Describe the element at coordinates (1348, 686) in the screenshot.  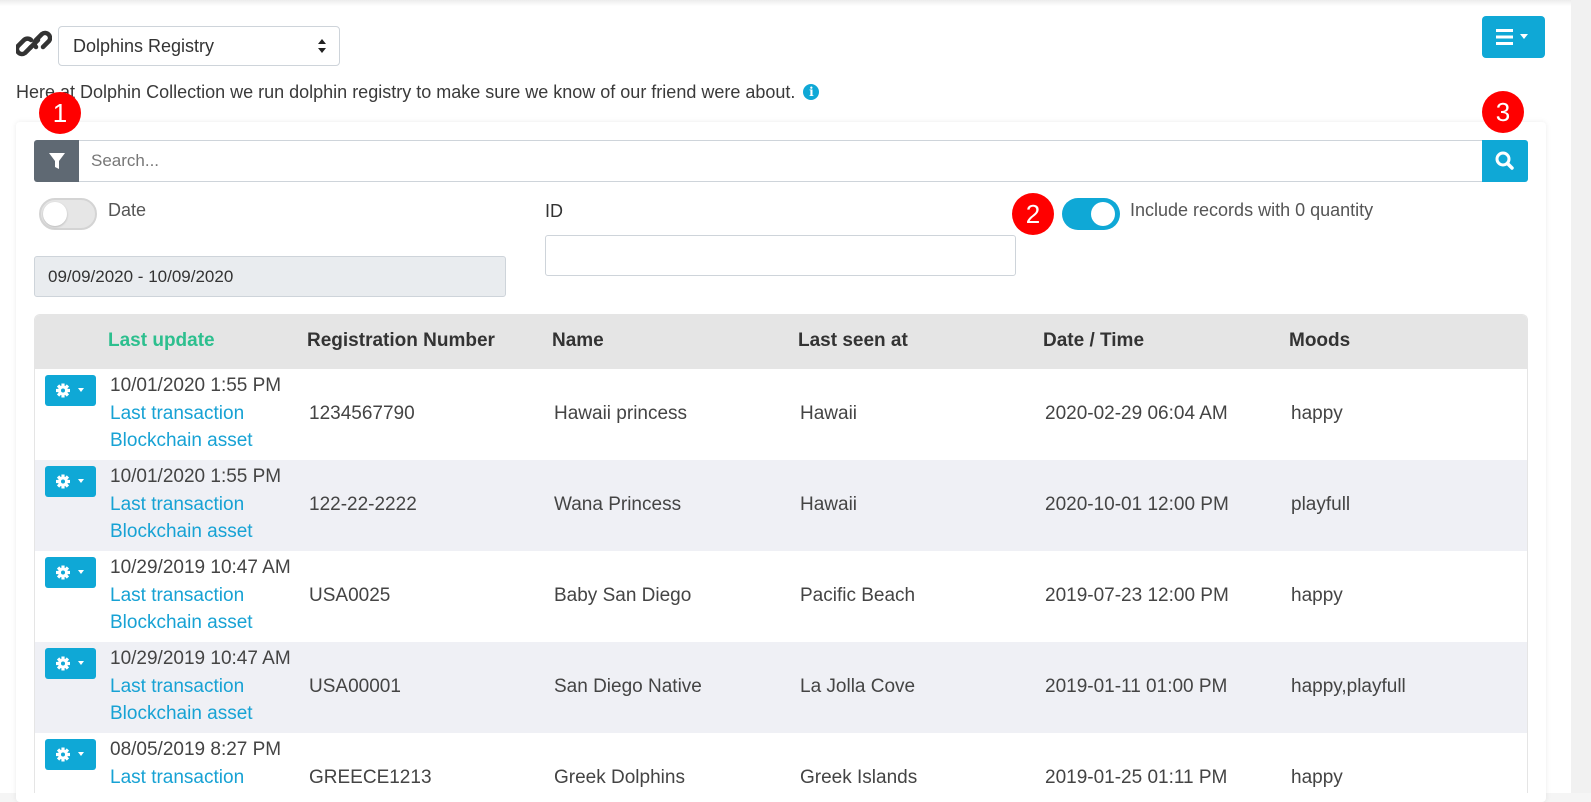
I see `moods: happy,playfull` at that location.